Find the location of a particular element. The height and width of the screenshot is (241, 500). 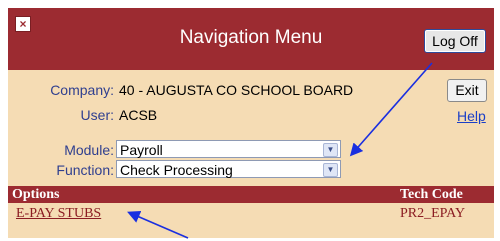

arrow-to-e-pay-stubs is located at coordinates (158, 224).